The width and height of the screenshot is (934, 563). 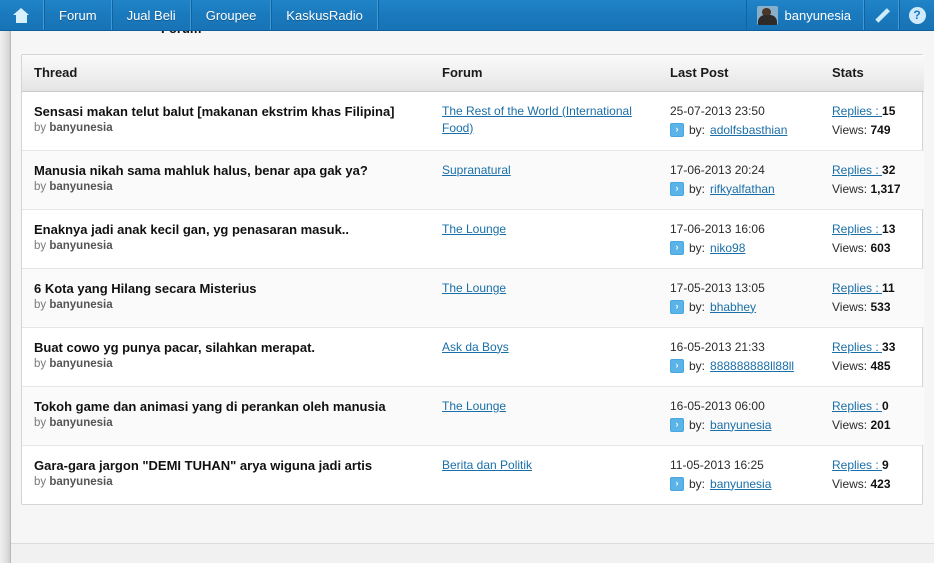 I want to click on last-post-author-link: niko98, so click(x=727, y=248).